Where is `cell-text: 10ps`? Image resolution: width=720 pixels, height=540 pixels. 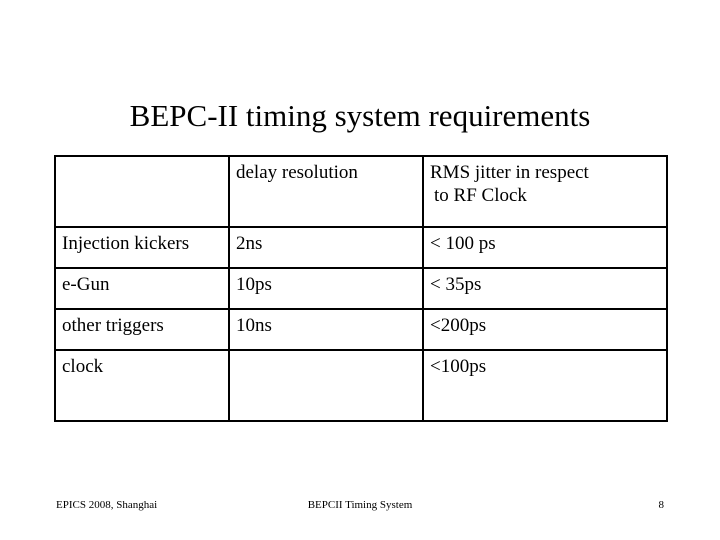
cell-text: 10ps is located at coordinates (254, 284).